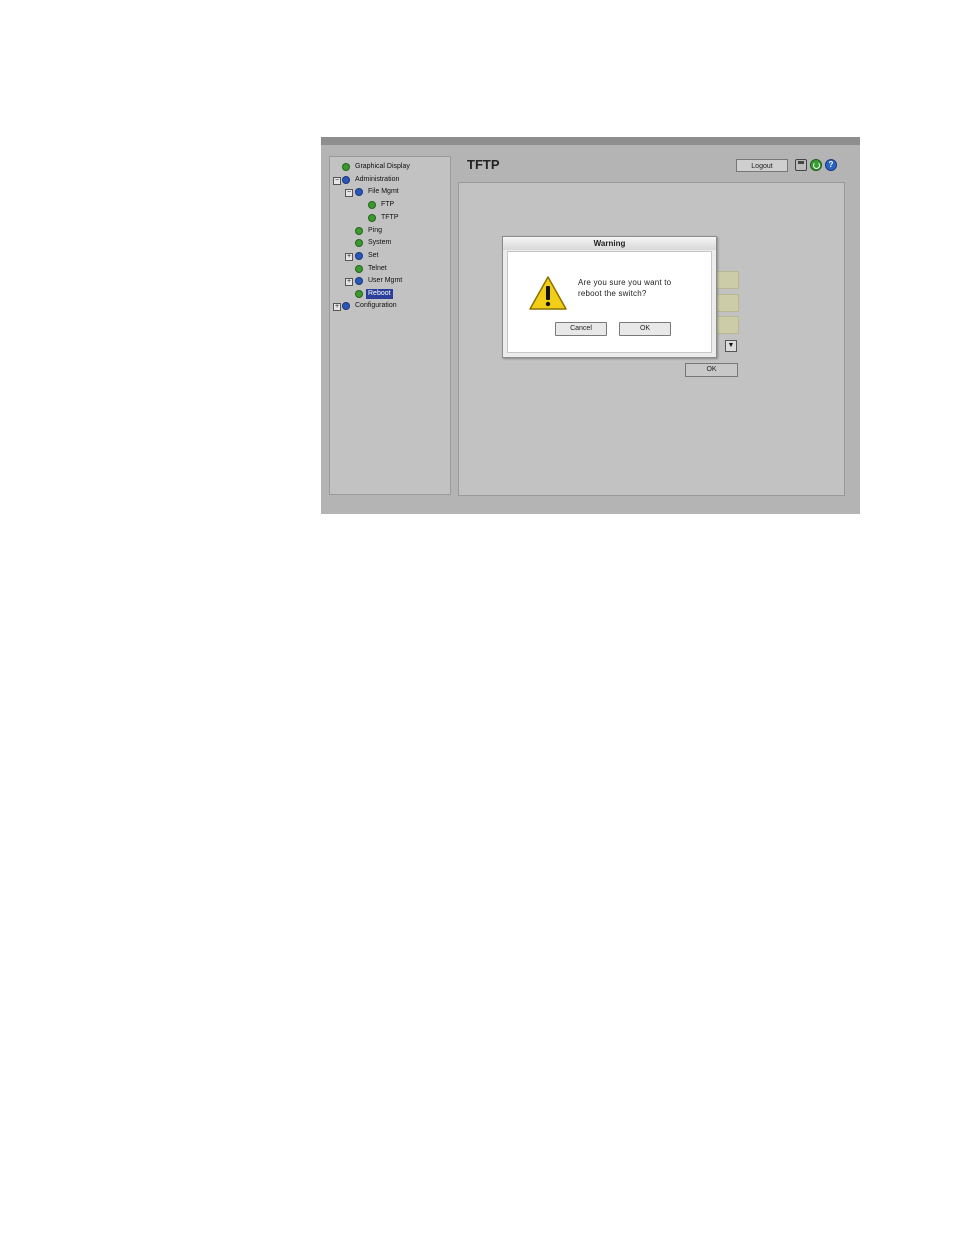 The image size is (954, 1235). I want to click on tree-item-user-mgmt: User Mgmt, so click(379, 281).